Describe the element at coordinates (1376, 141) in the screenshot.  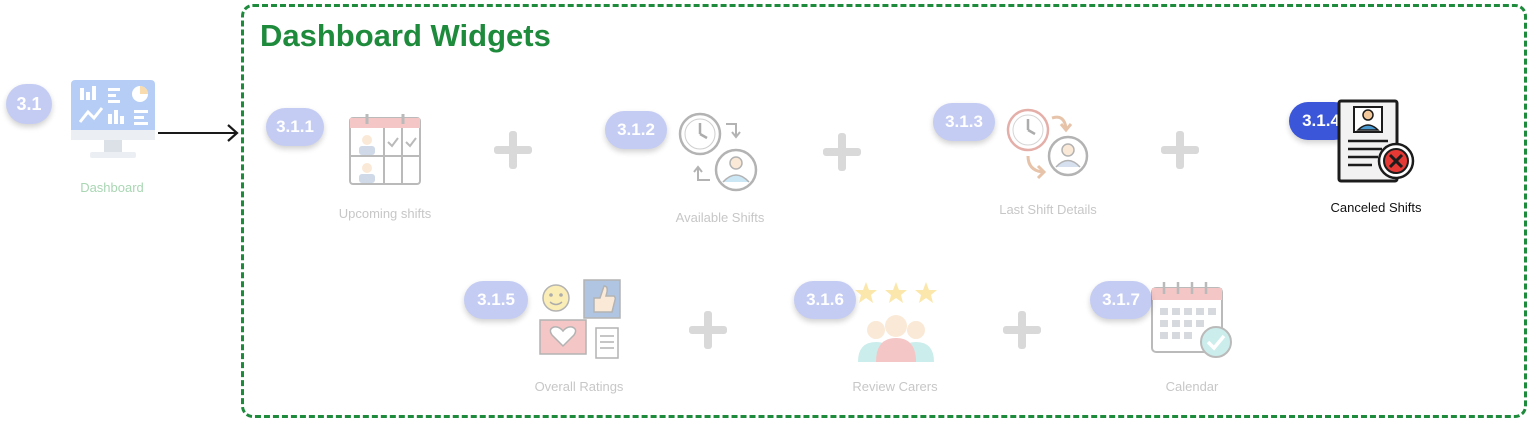
I see `canceled-document-icon` at that location.